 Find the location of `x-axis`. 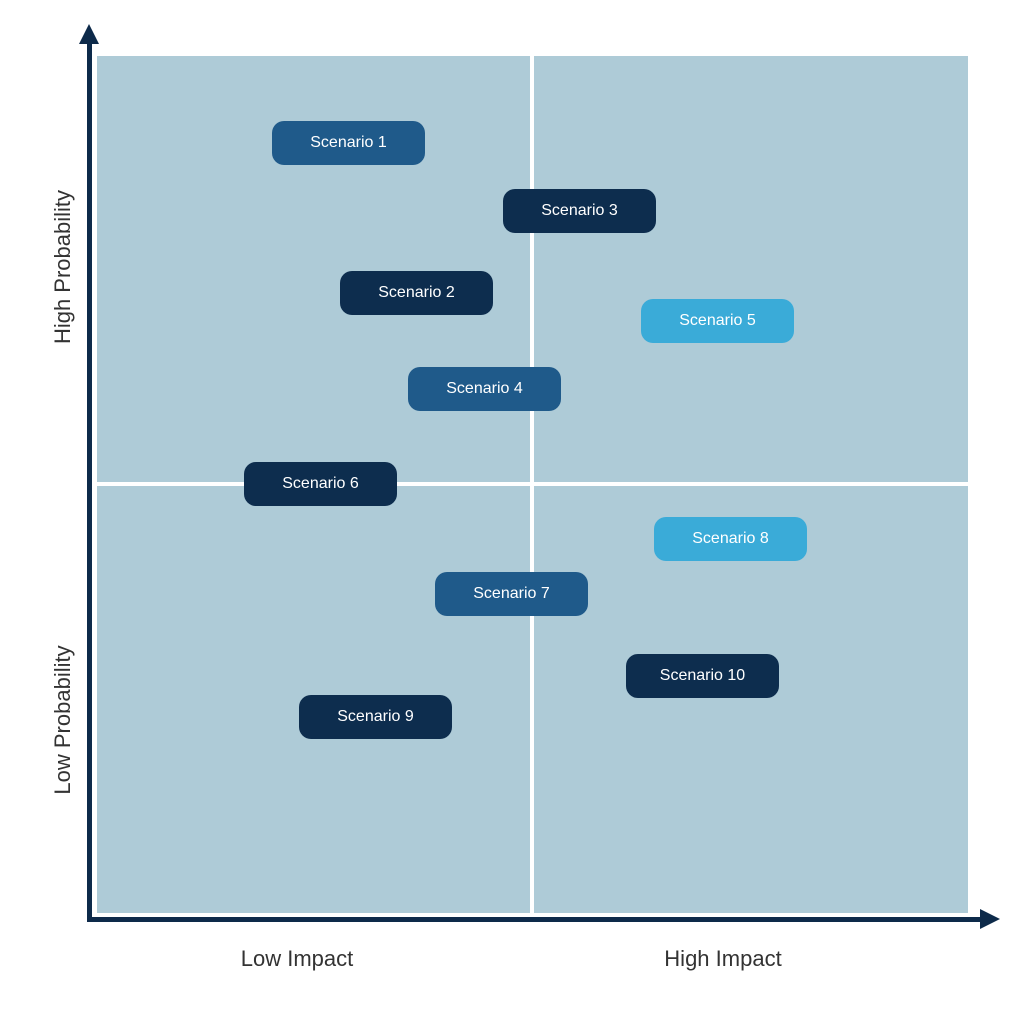

x-axis is located at coordinates (537, 919).